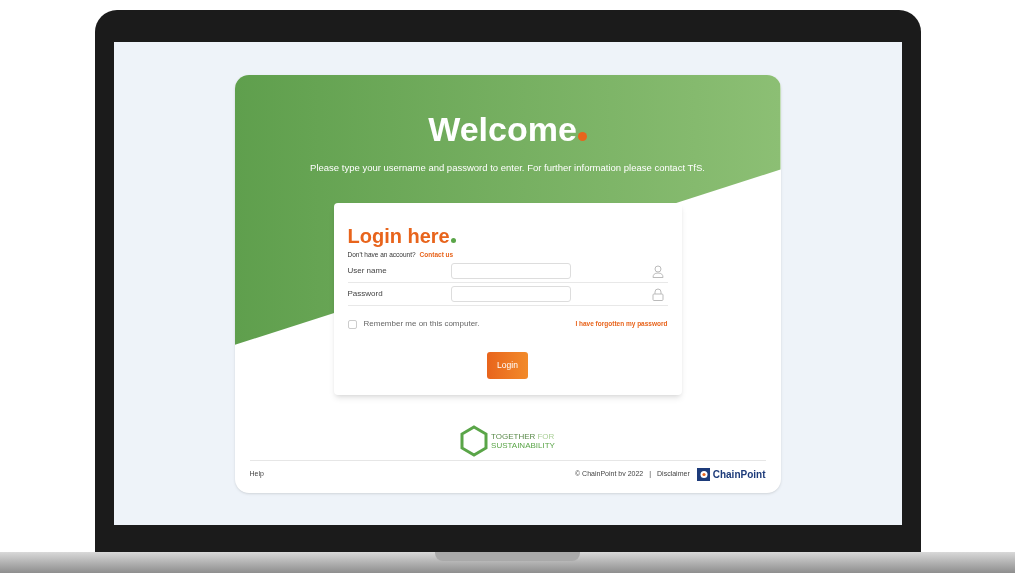  Describe the element at coordinates (398, 236) in the screenshot. I see `login-title: Login here` at that location.